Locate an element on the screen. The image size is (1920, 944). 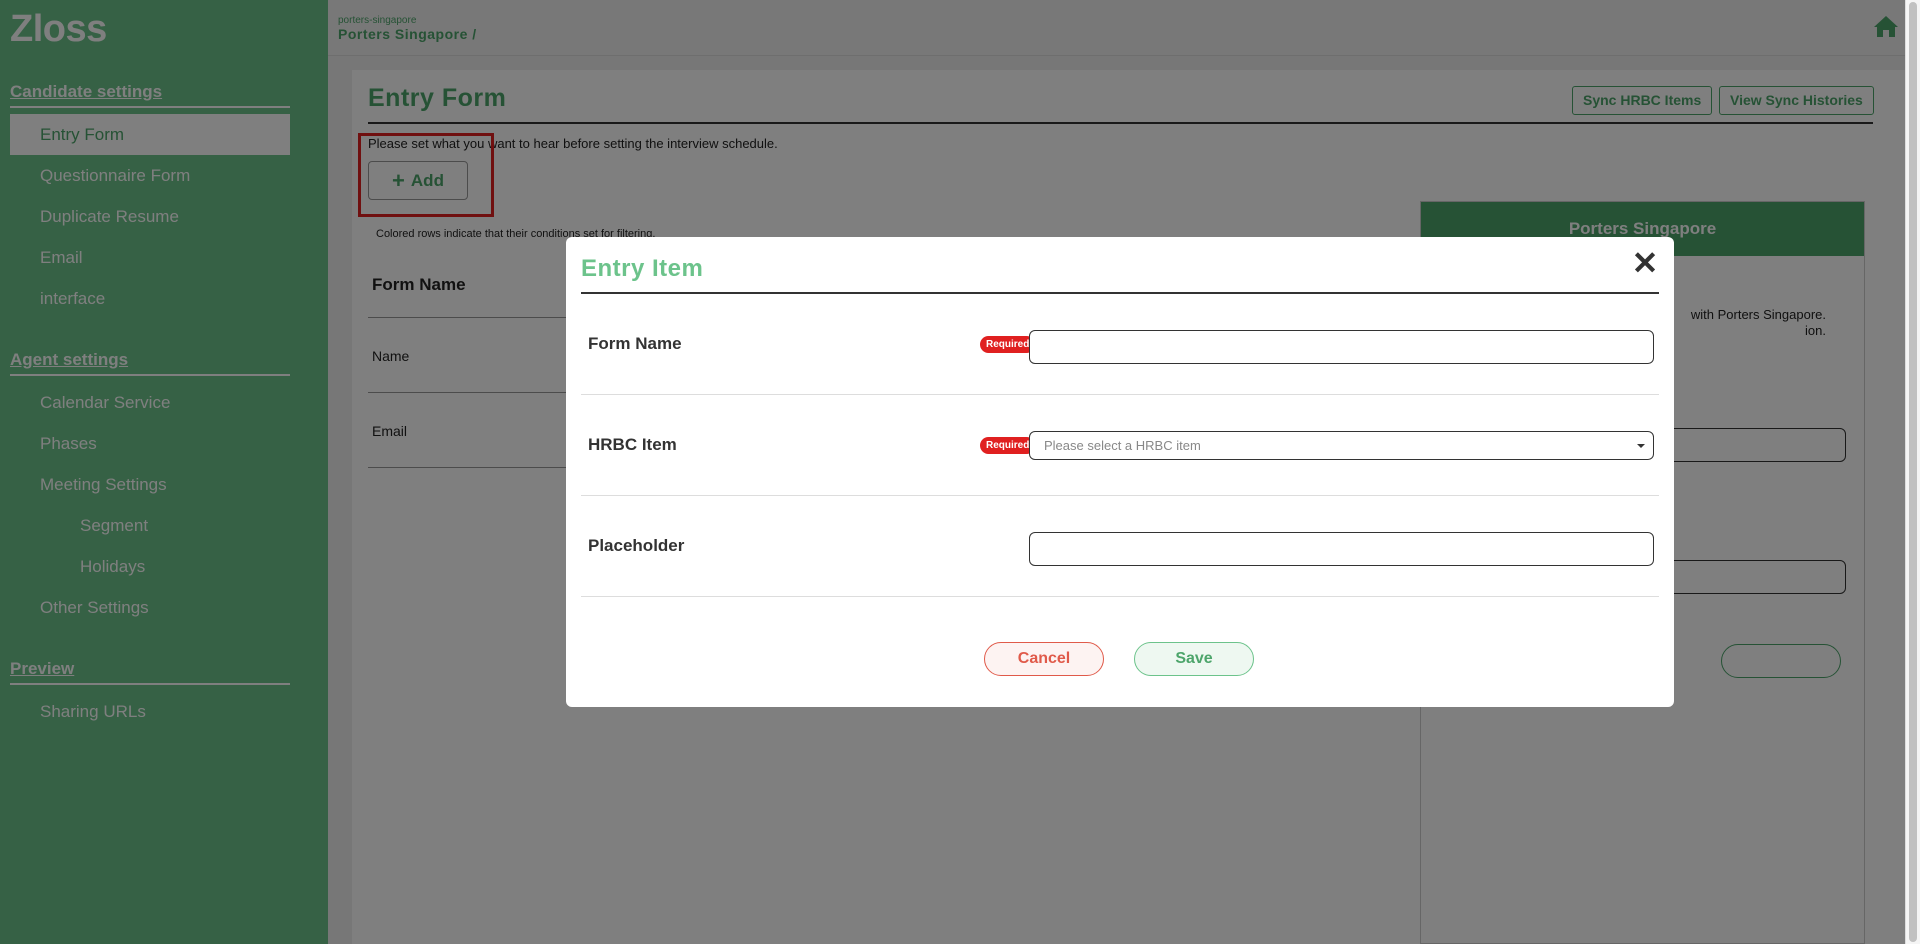
hrbc-item-select: Please select a HRBC item is located at coordinates (1341, 445).